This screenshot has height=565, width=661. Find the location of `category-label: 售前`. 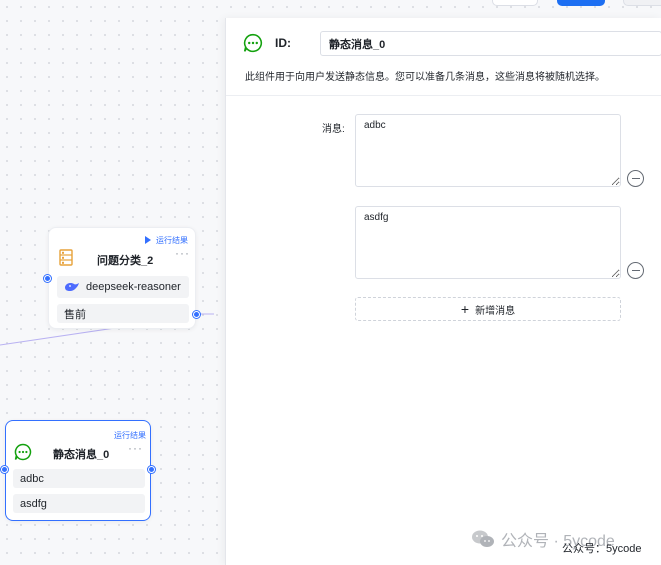

category-label: 售前 is located at coordinates (75, 314).